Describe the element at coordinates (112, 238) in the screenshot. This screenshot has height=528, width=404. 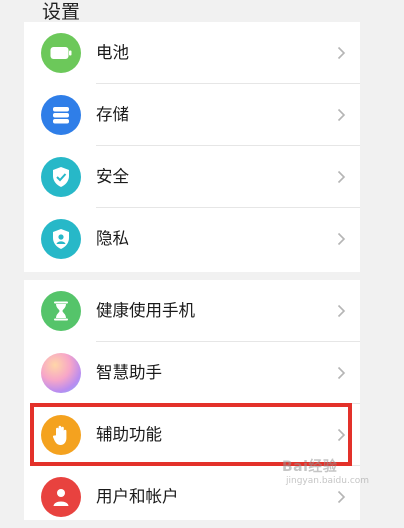
I see `settings-item-label: 隐私` at that location.